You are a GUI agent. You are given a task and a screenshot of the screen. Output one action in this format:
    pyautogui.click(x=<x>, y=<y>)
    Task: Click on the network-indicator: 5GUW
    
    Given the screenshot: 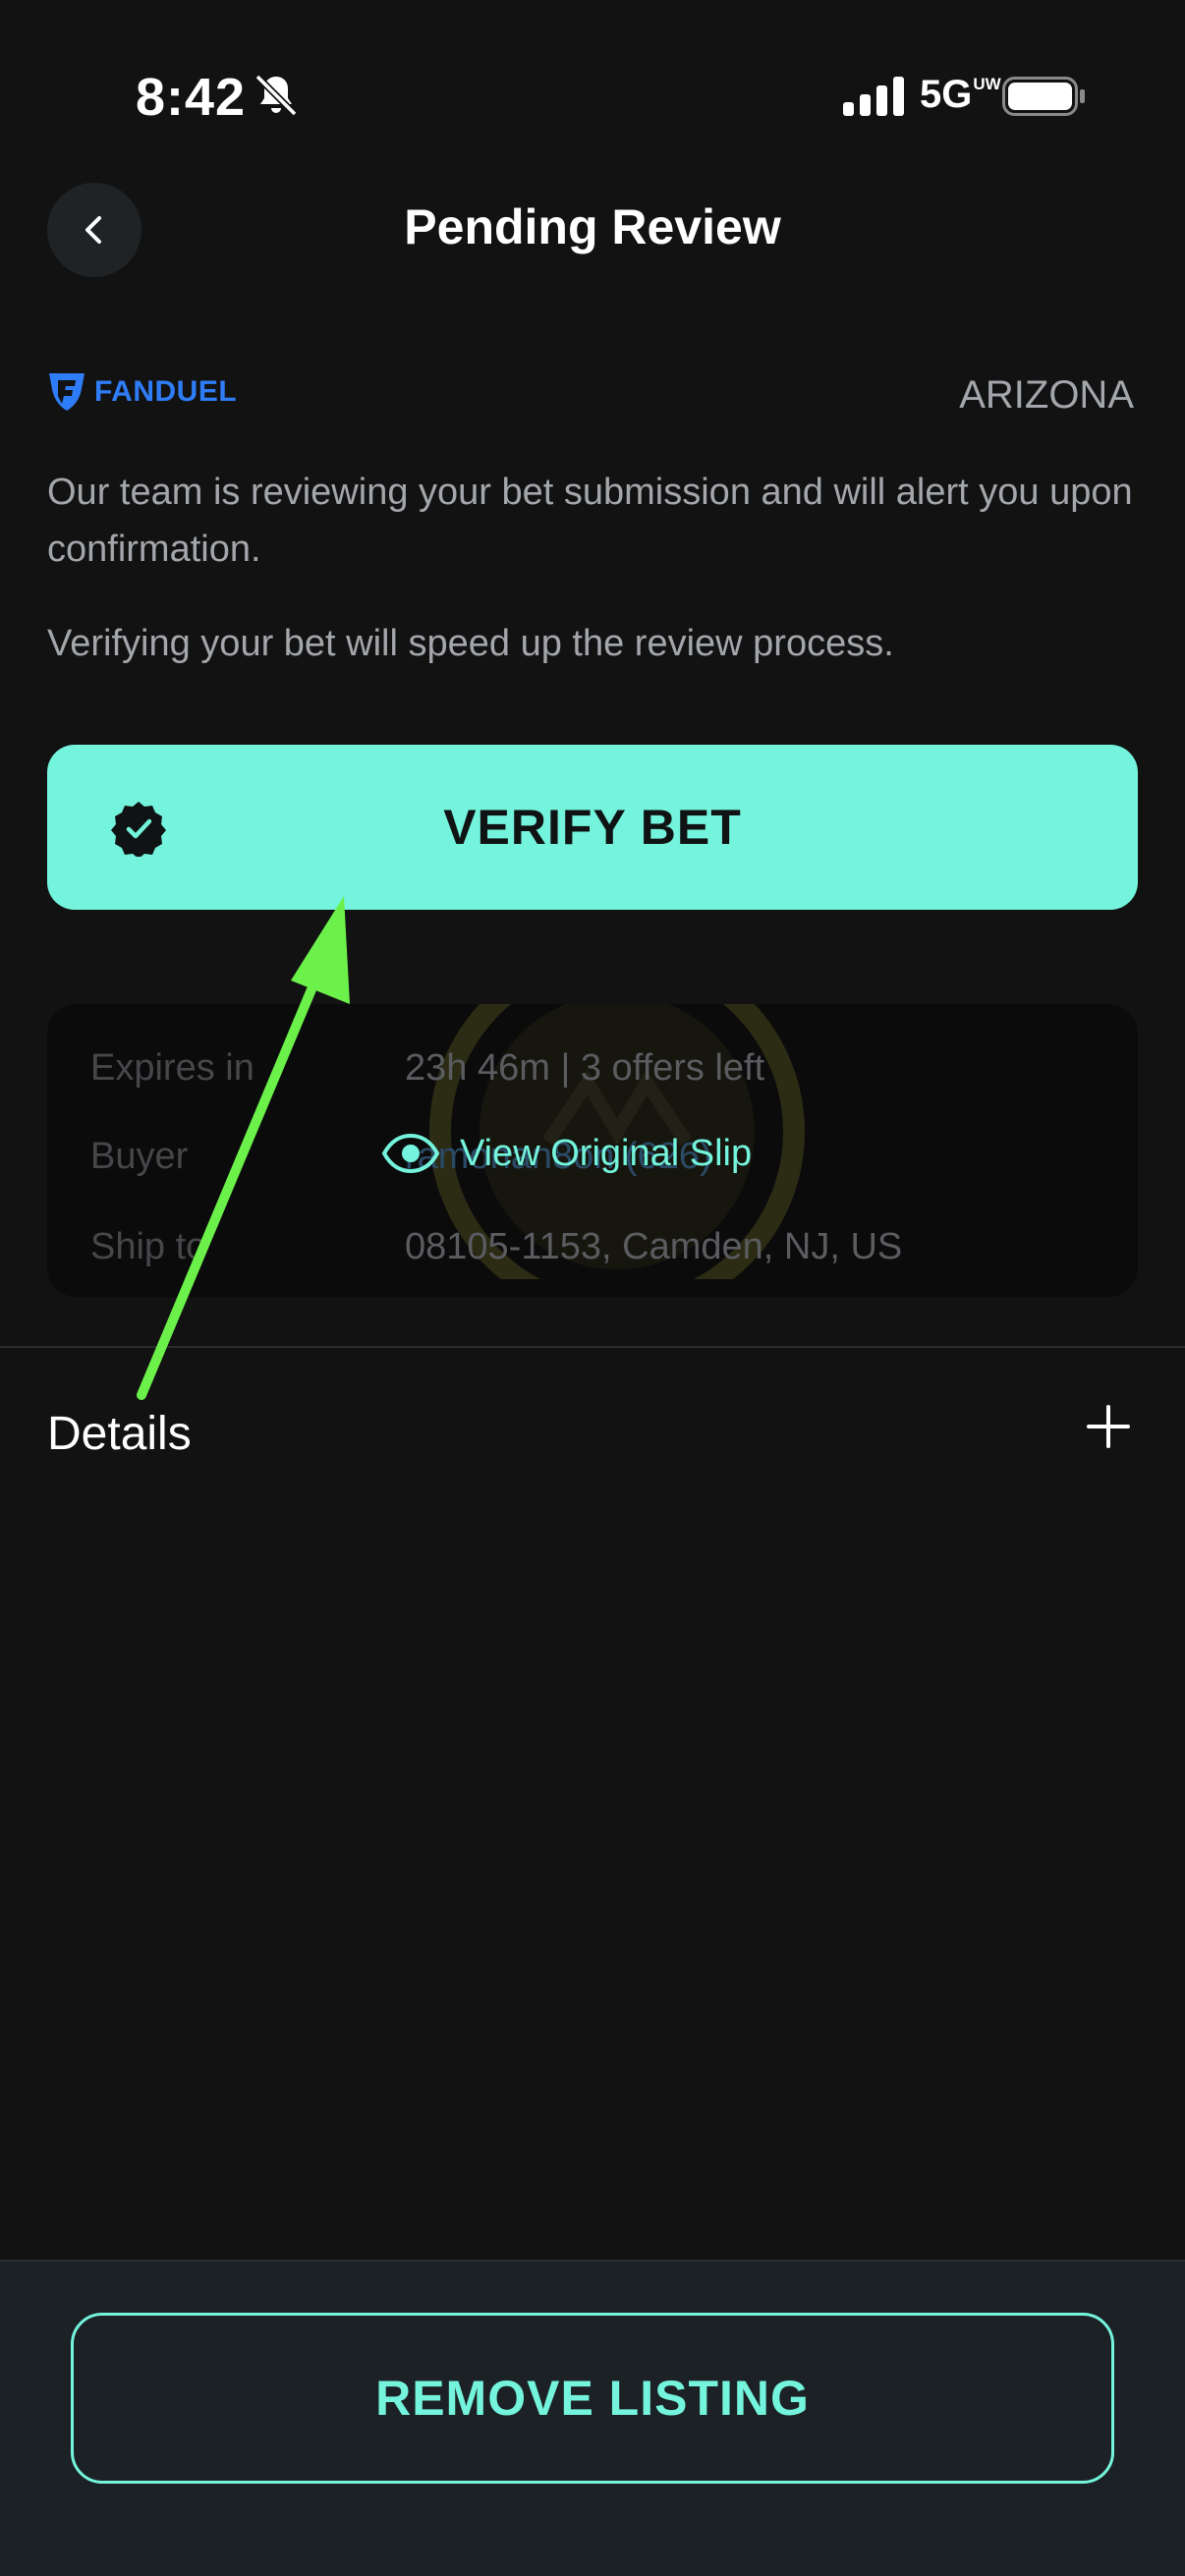 What is the action you would take?
    pyautogui.click(x=961, y=95)
    